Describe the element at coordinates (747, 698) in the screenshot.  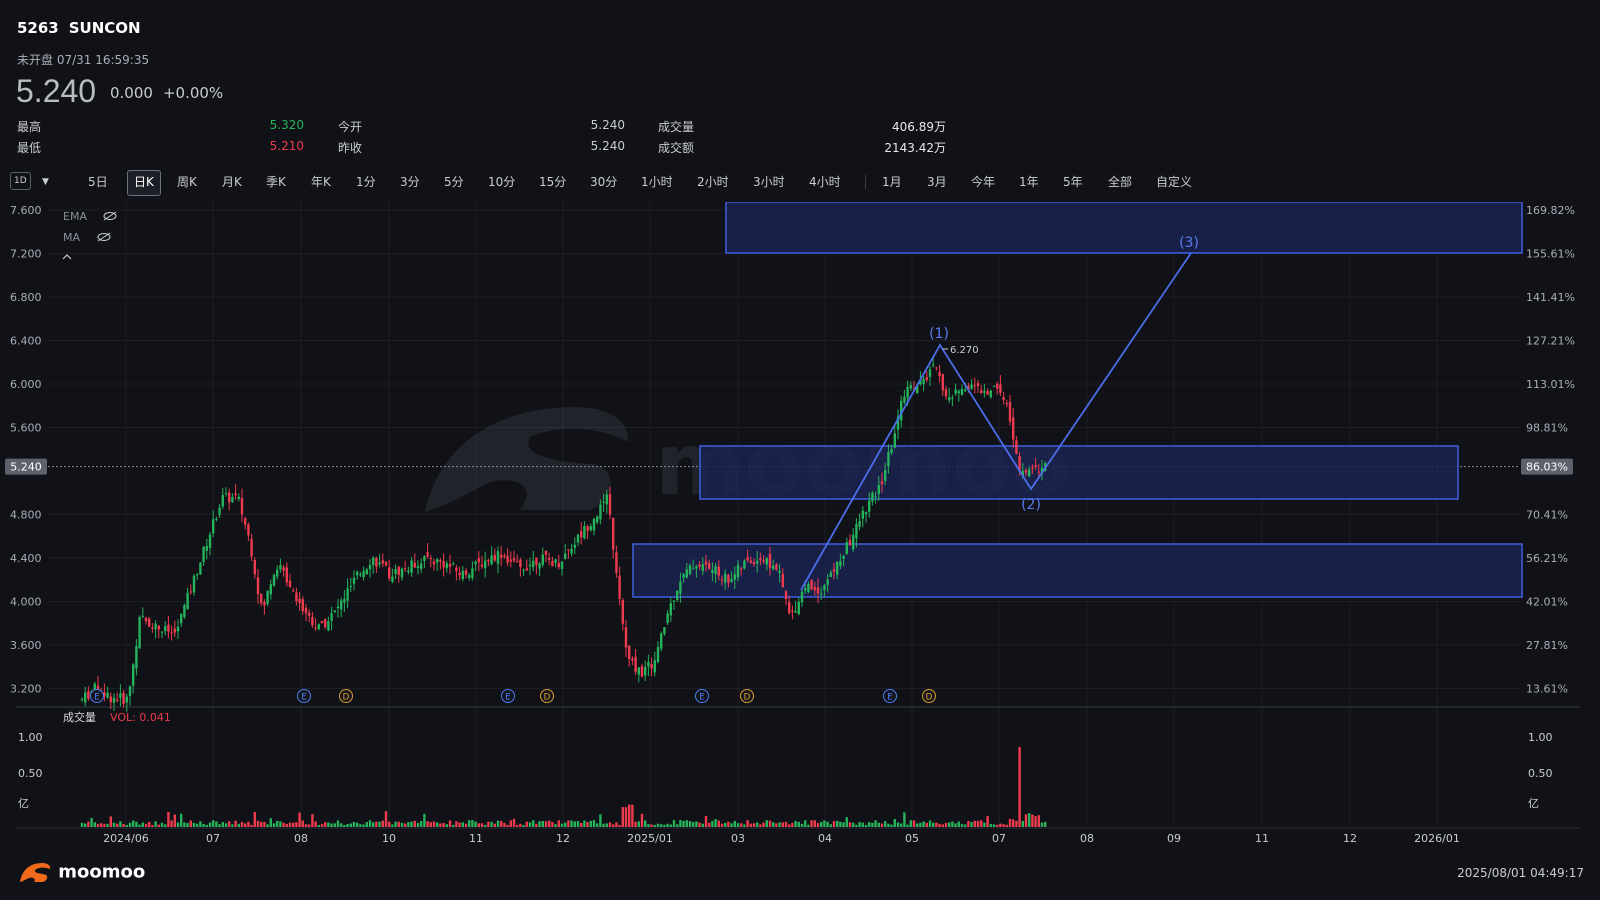
I see `event-marker-letter: D` at that location.